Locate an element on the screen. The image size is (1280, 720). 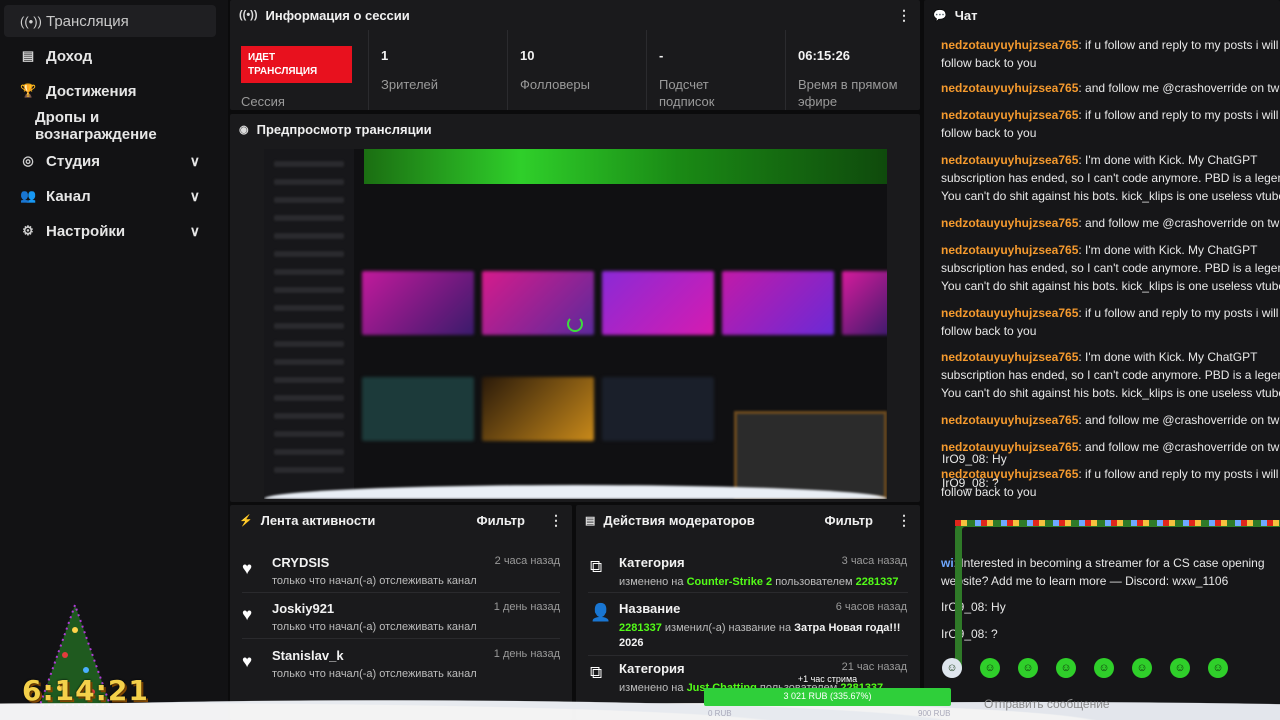
panel-header: ((•)) Информация о сессии ⋮ is located at coordinates (575, 15).